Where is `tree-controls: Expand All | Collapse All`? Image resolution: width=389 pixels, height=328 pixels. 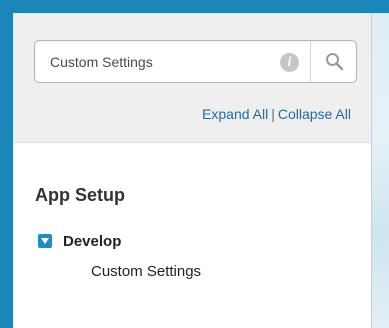
tree-controls: Expand All | Collapse All is located at coordinates (276, 114).